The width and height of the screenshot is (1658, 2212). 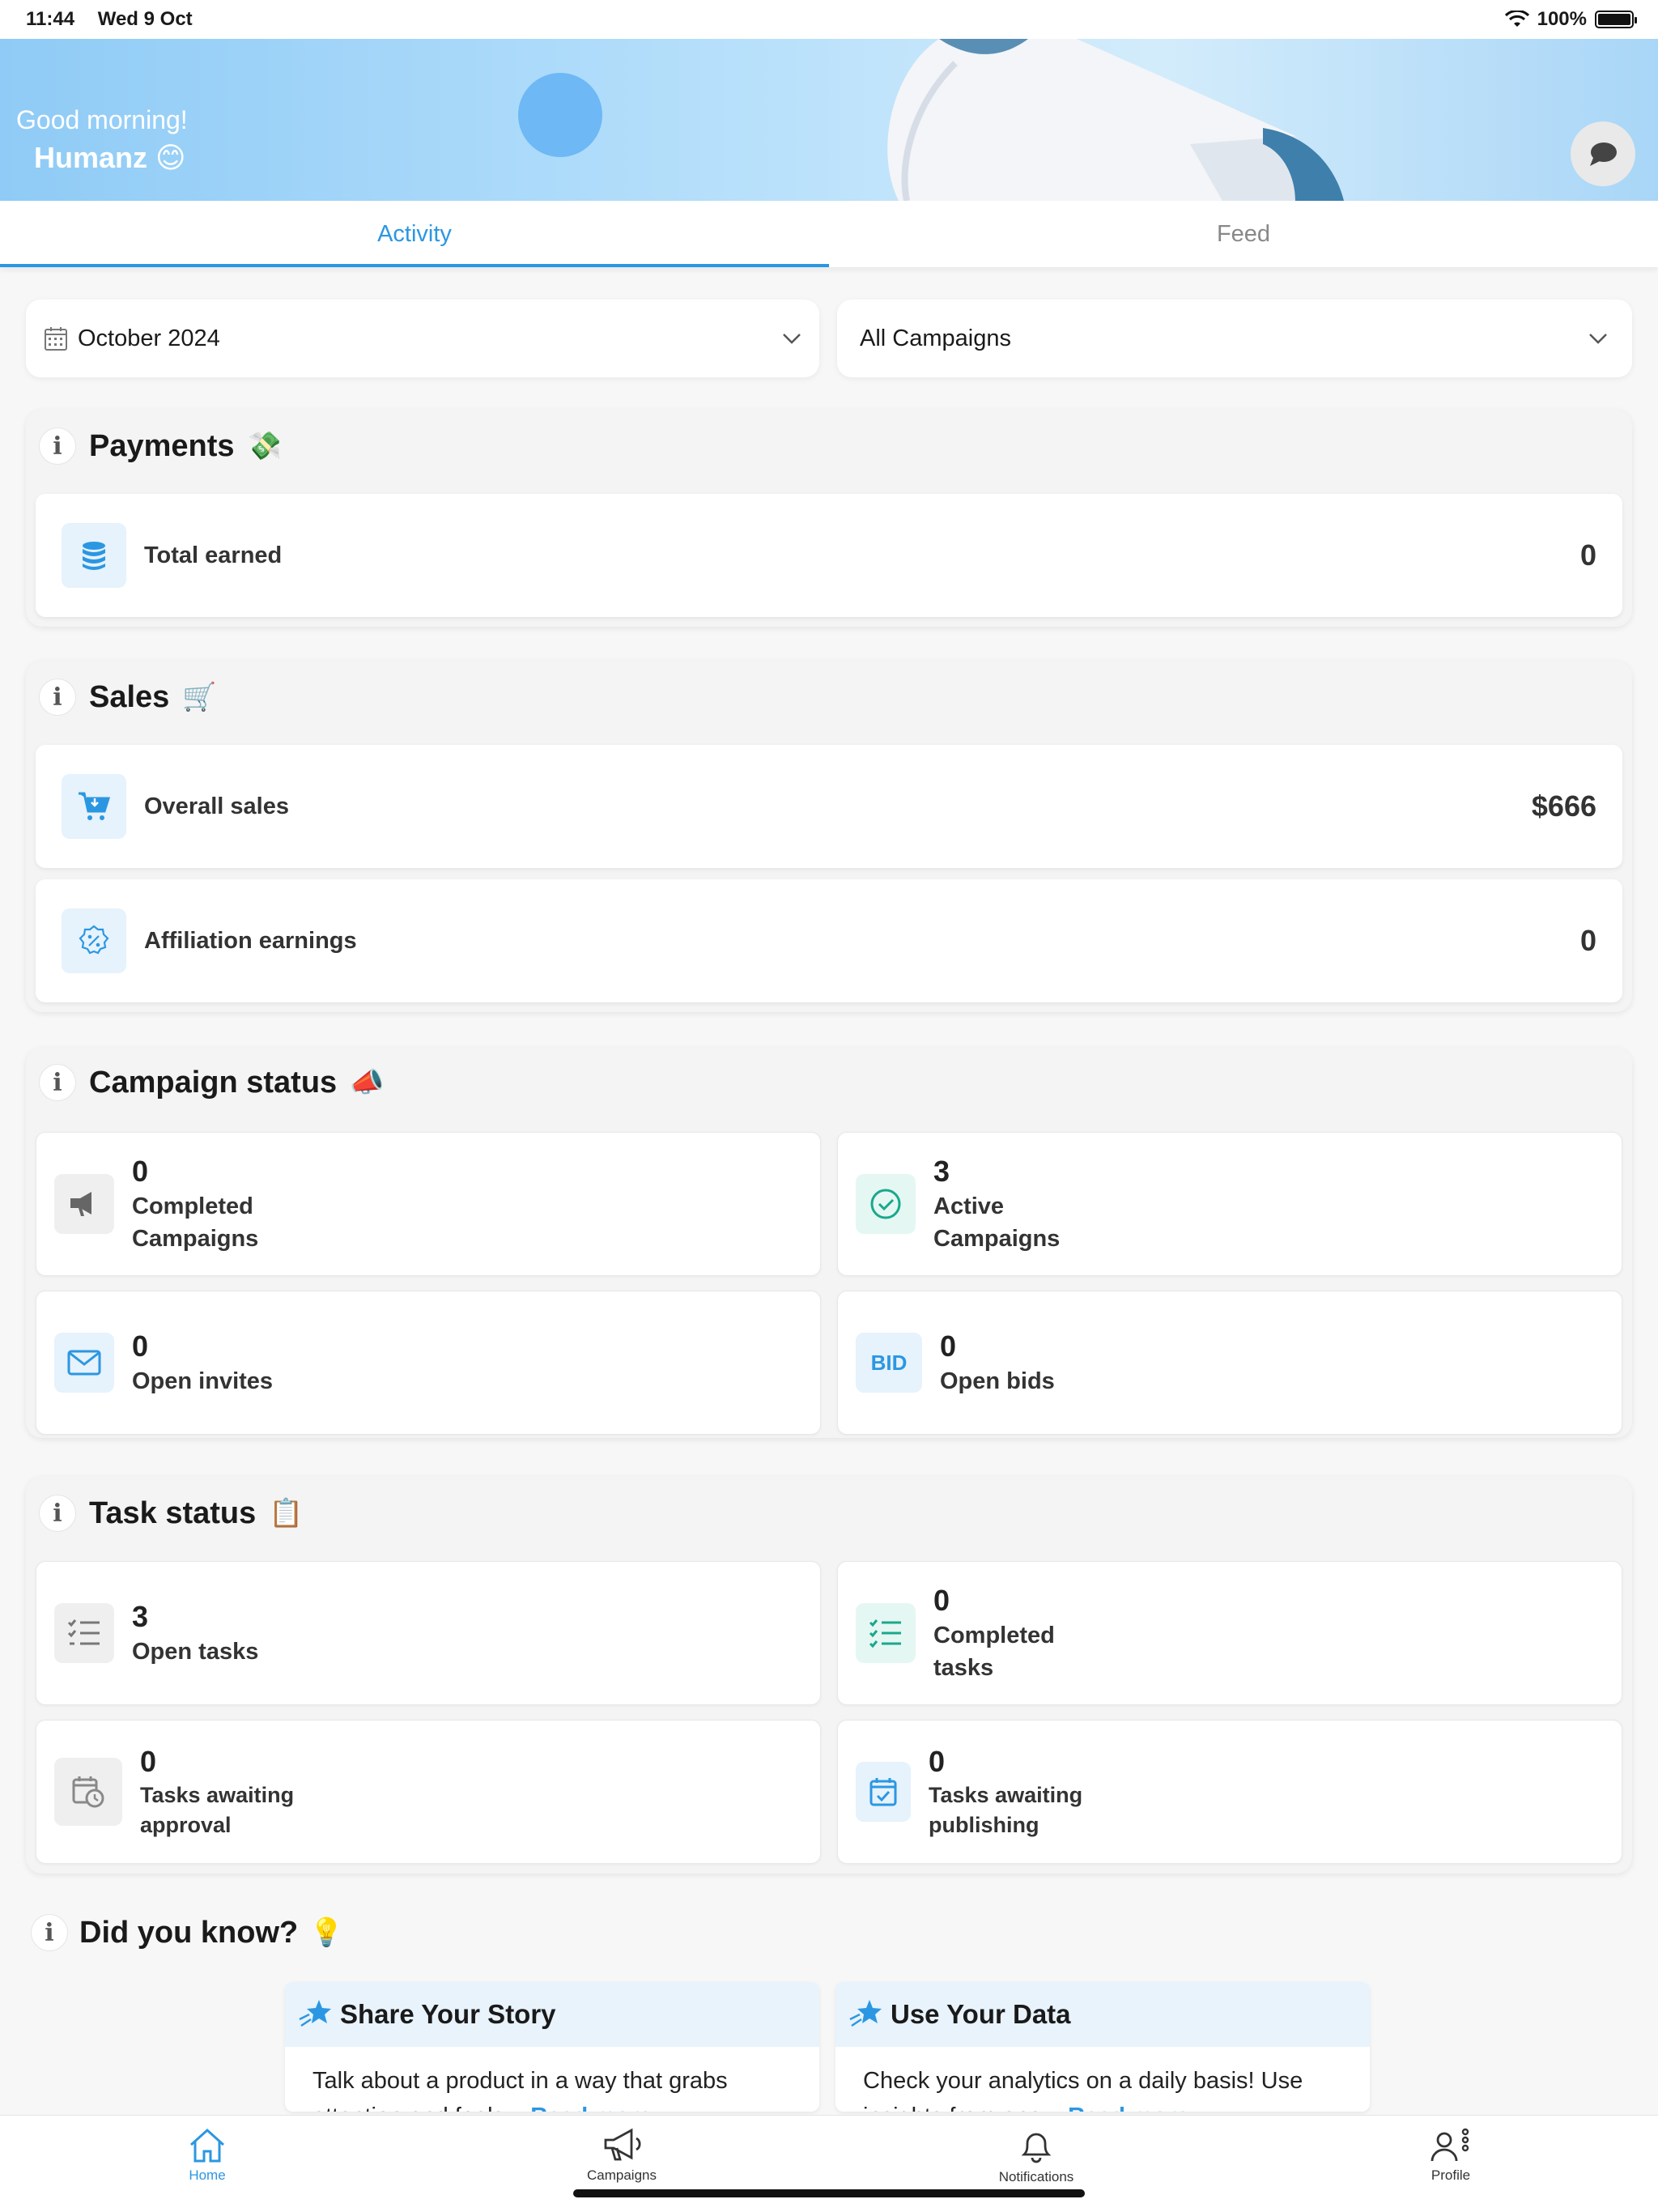 I want to click on total-earned-card: Total earned 0, so click(x=829, y=556).